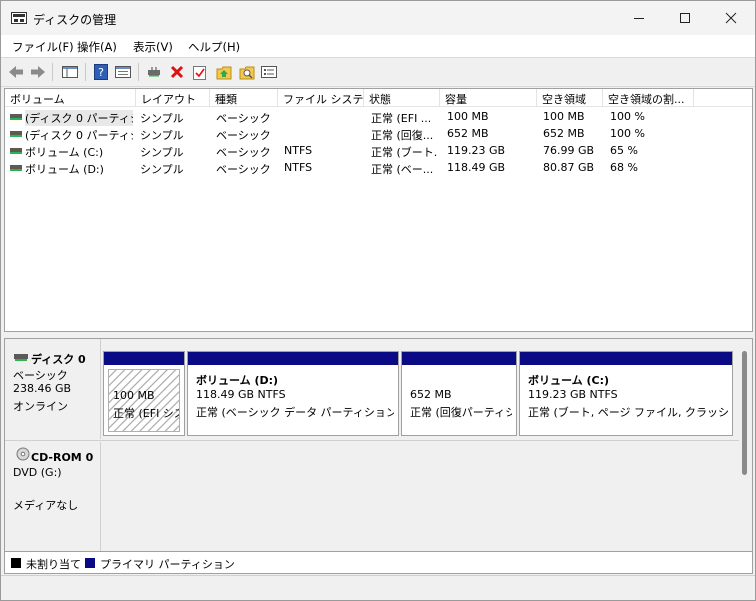 This screenshot has height=601, width=756. Describe the element at coordinates (97, 47) in the screenshot. I see `menu-action: 操作(A)` at that location.